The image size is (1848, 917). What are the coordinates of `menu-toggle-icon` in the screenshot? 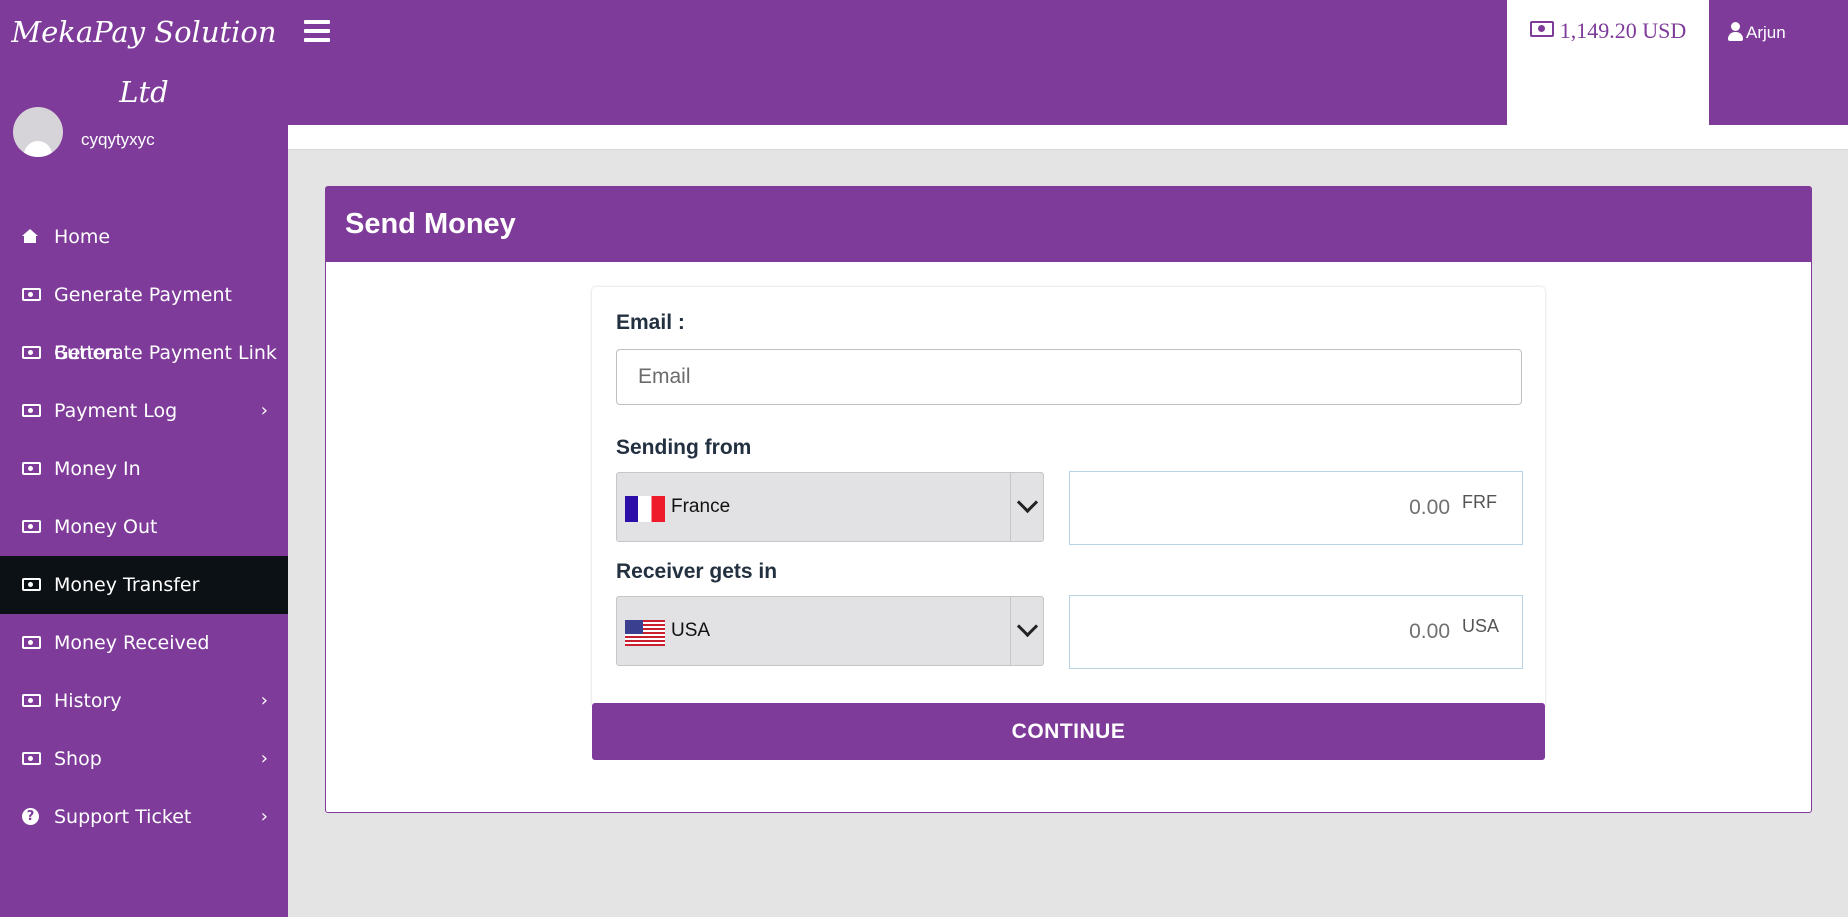 It's located at (317, 32).